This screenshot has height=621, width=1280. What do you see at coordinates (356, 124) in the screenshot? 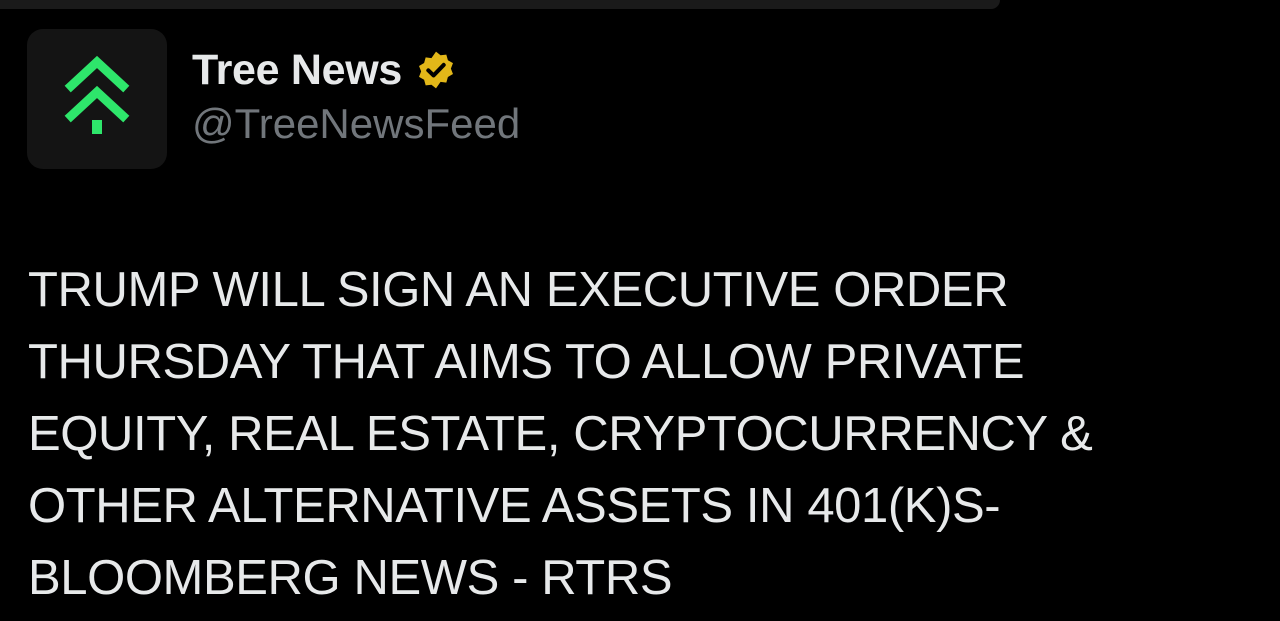
I see `author-handle: @TreeNewsFeed` at bounding box center [356, 124].